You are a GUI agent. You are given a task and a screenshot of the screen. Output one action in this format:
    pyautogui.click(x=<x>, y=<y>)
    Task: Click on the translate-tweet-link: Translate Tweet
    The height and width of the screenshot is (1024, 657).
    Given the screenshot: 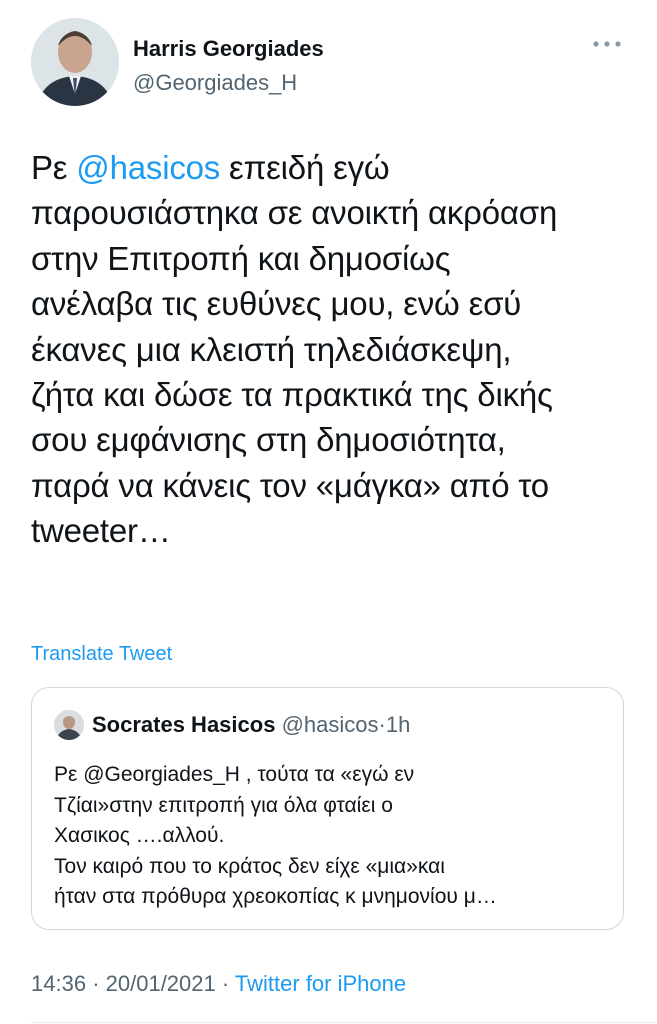 What is the action you would take?
    pyautogui.click(x=101, y=654)
    